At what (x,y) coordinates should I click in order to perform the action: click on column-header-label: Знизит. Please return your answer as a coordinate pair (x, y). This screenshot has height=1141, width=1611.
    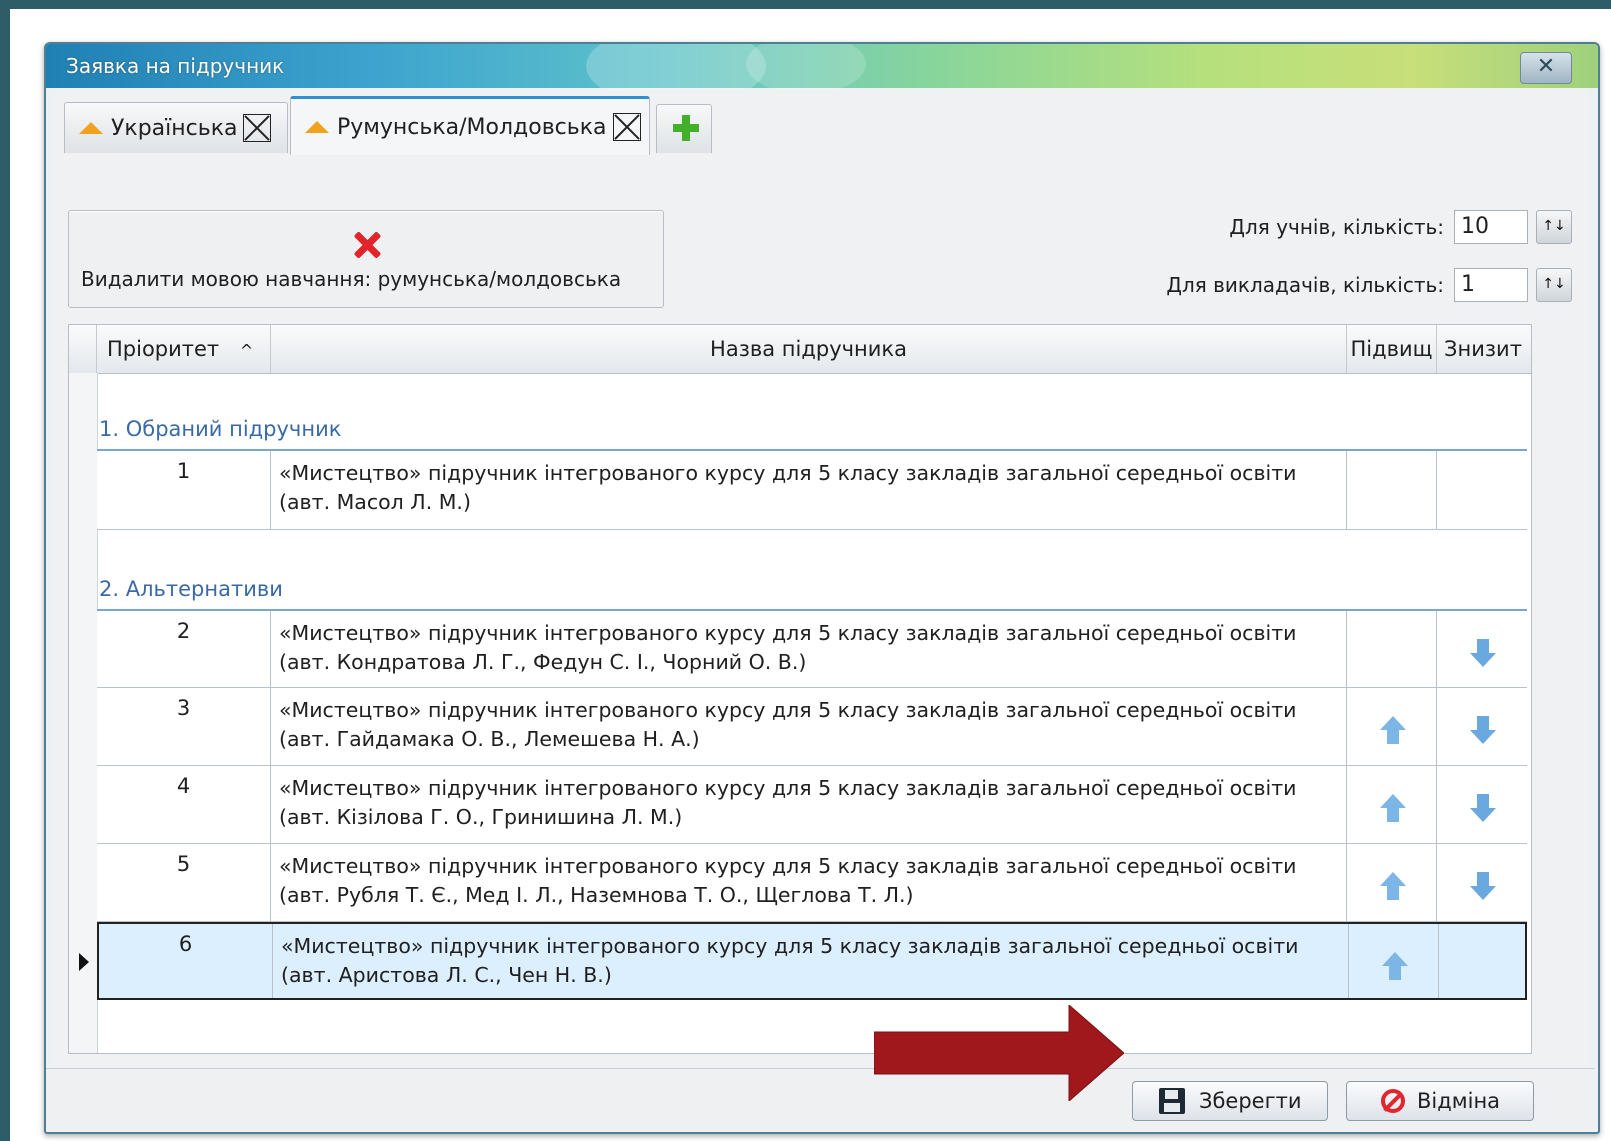
    Looking at the image, I should click on (1483, 349).